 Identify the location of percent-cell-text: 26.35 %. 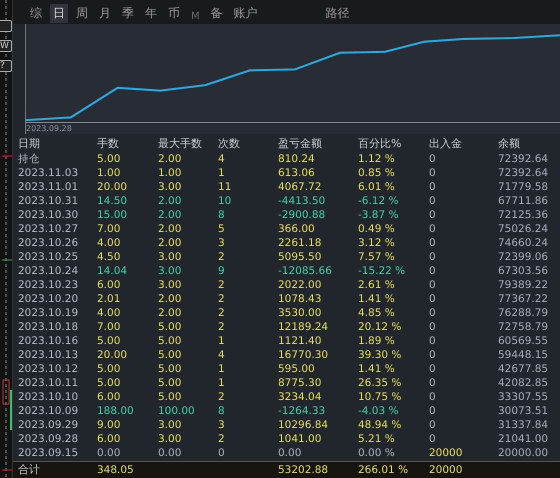
(380, 383).